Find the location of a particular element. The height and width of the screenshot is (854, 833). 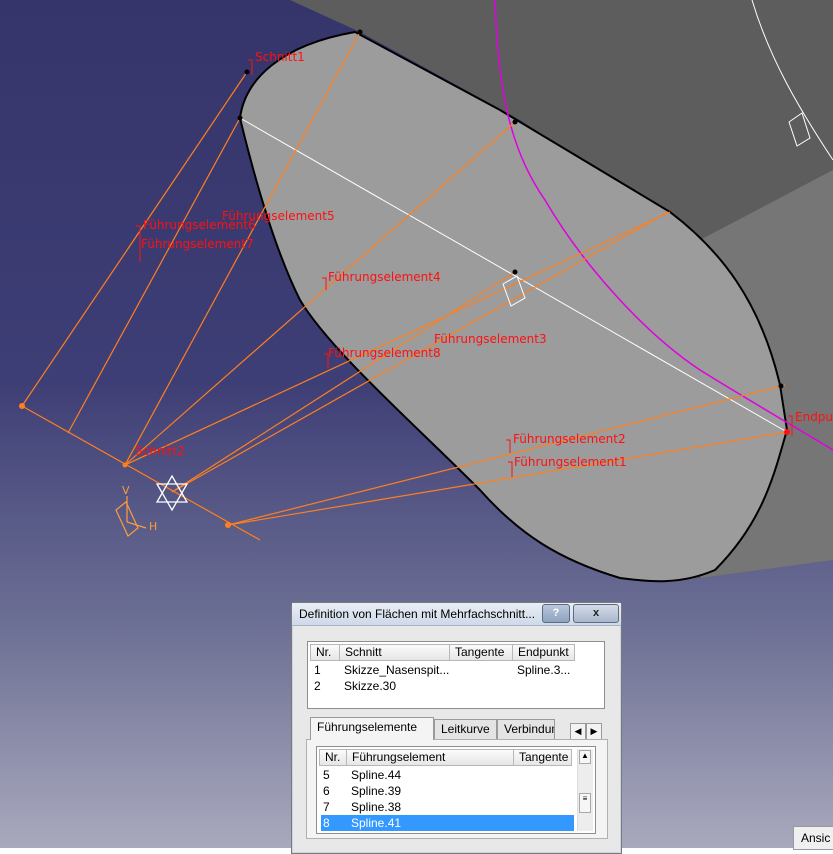

help-button: ? is located at coordinates (556, 613).